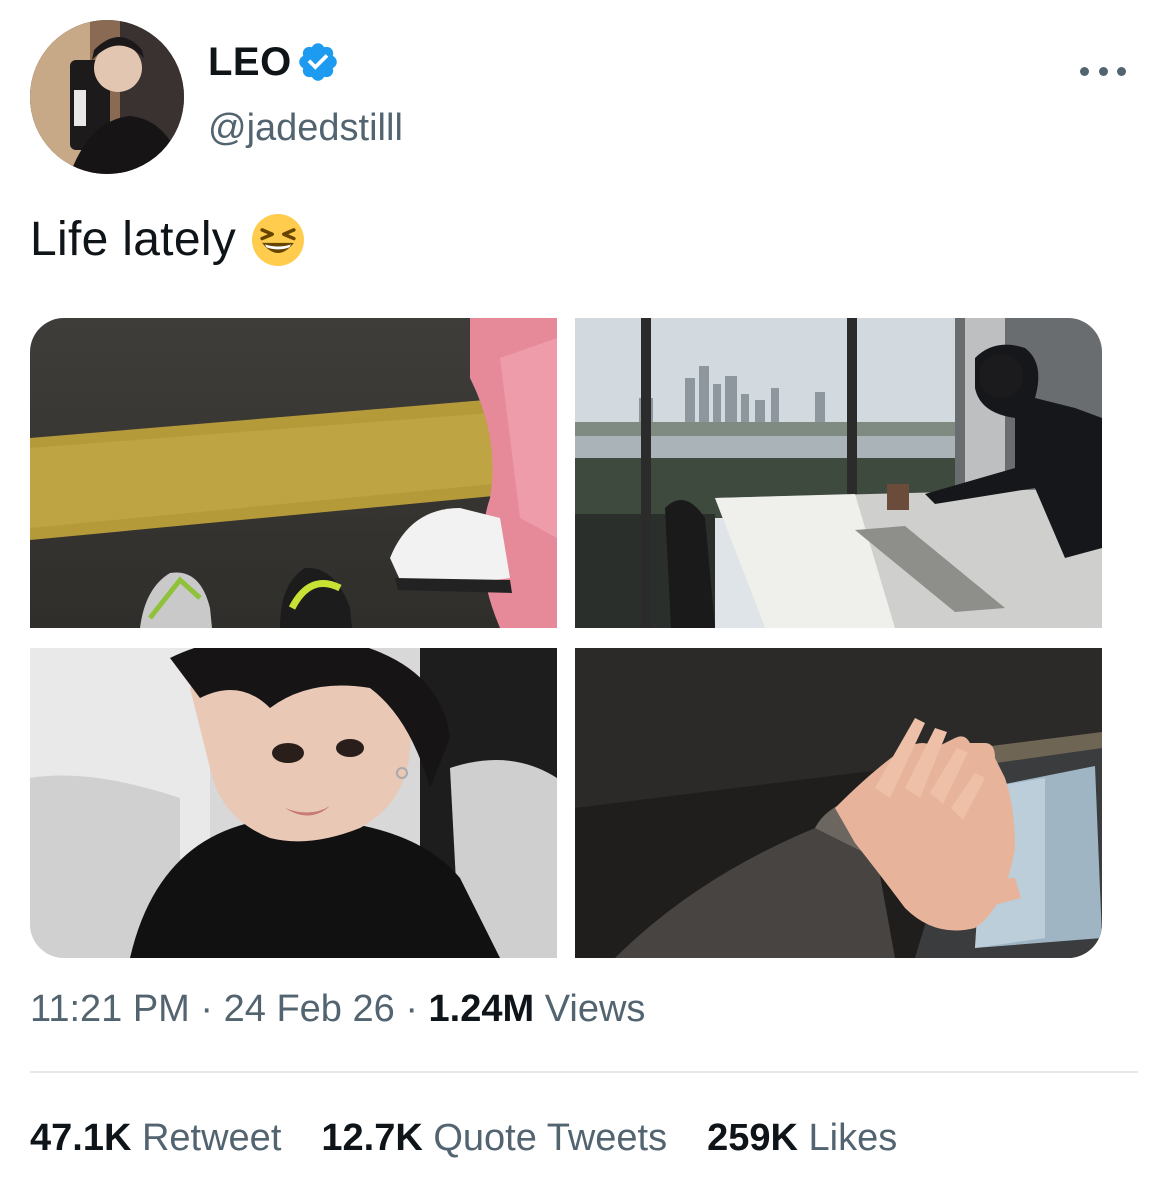 The width and height of the screenshot is (1166, 1200). I want to click on tweet-time: 11:21 PM, so click(110, 1009).